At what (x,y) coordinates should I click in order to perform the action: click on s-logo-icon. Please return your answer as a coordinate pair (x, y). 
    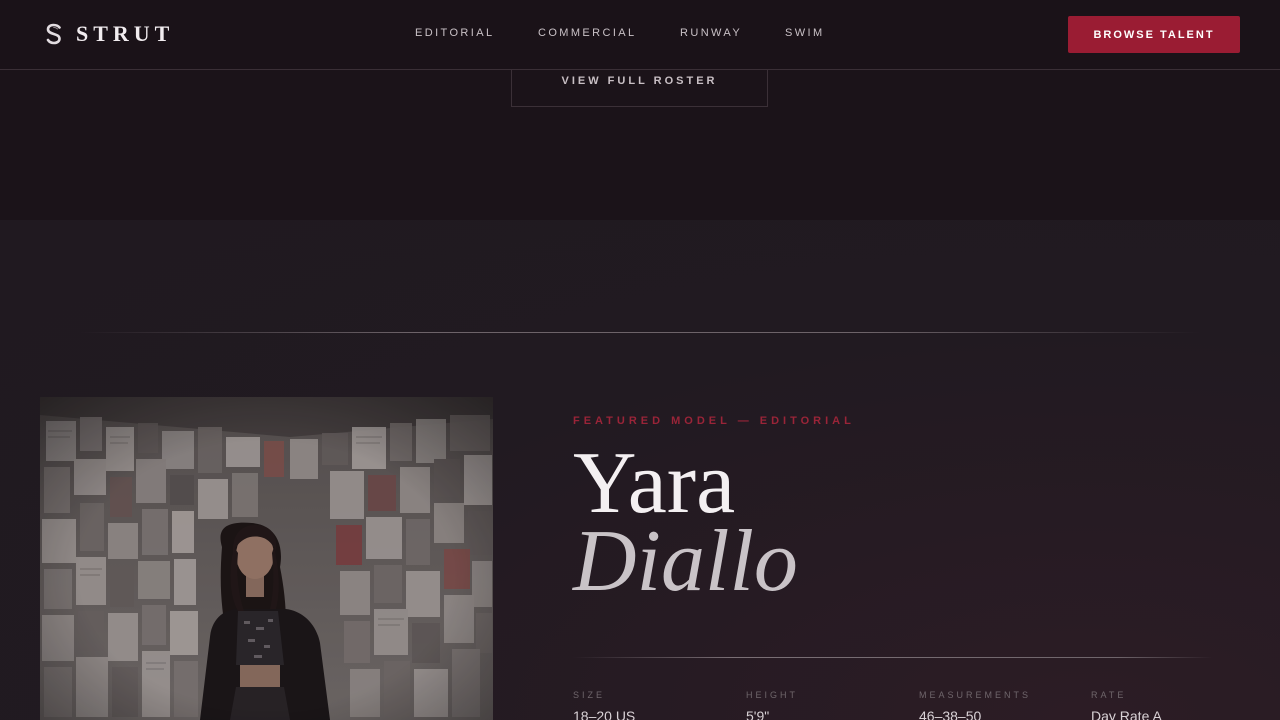
    Looking at the image, I should click on (54, 34).